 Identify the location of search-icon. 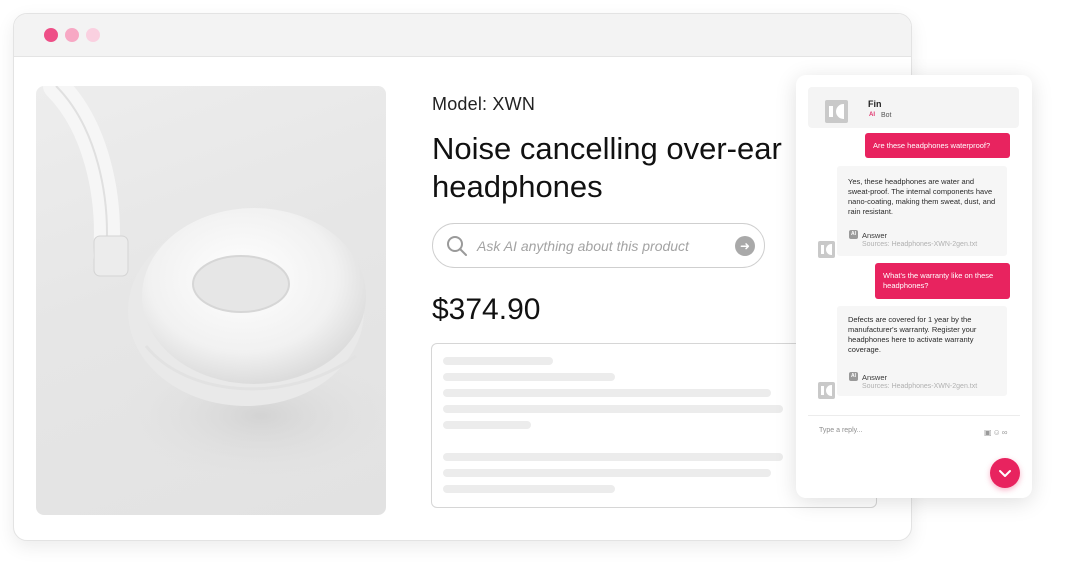
(457, 246).